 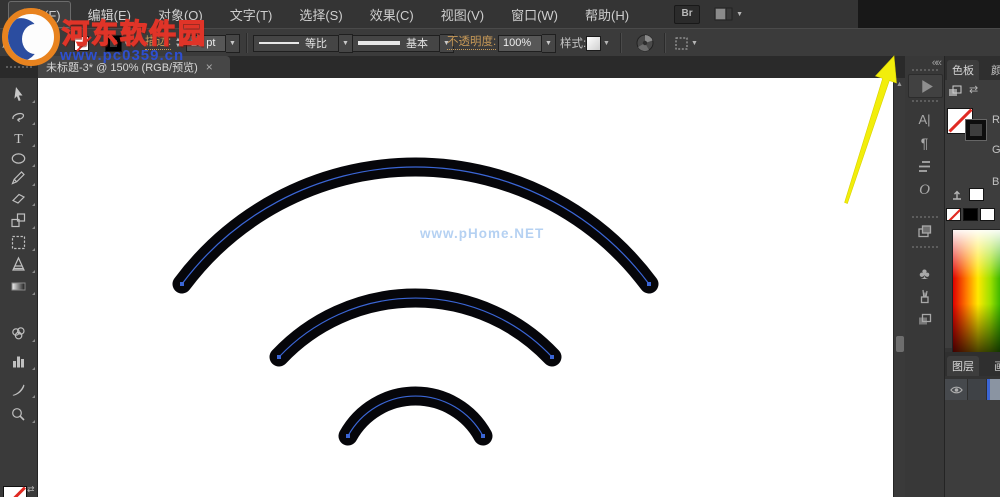 What do you see at coordinates (925, 86) in the screenshot?
I see `play-symbol-icon` at bounding box center [925, 86].